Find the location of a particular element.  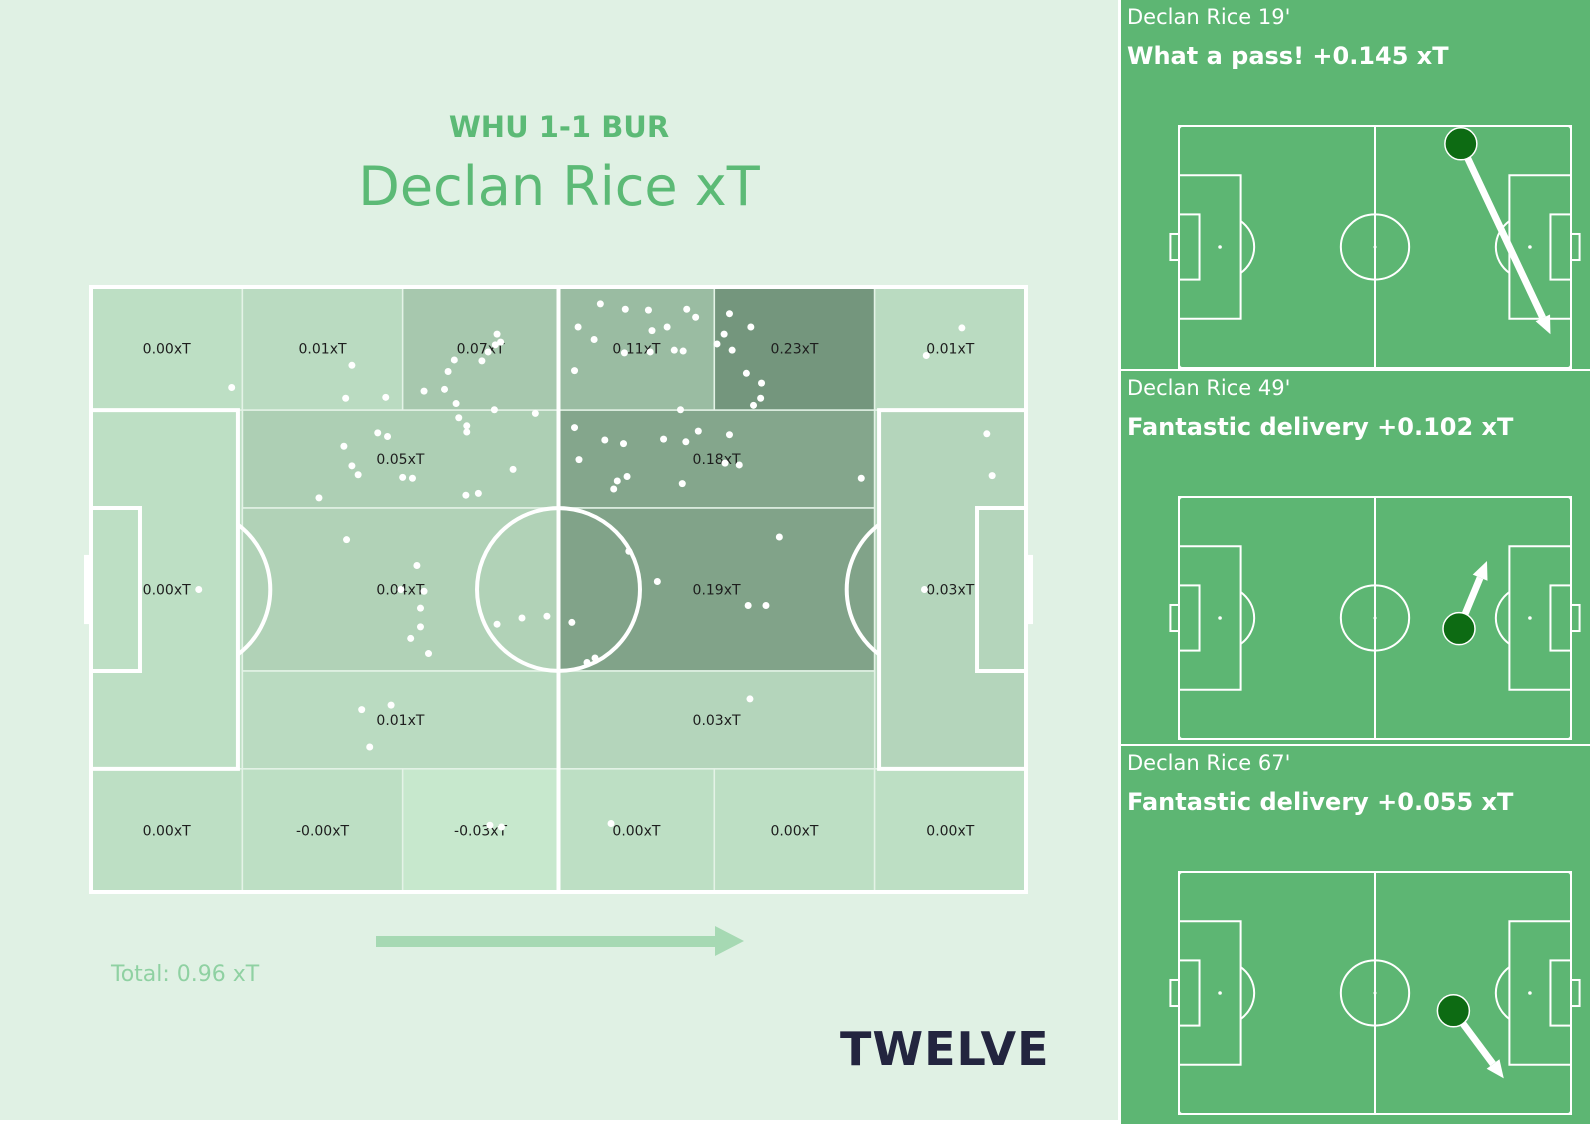

highlight-card-1: Declan Rice 19' What a pass! +0.145 xT is located at coordinates (1355, 184).